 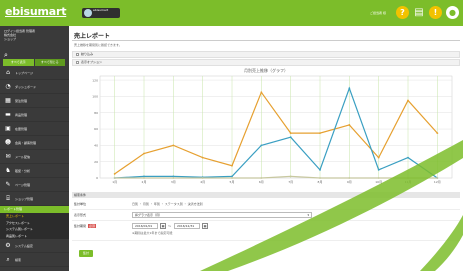 What do you see at coordinates (266, 54) in the screenshot?
I see `filter-toggle-row: 絞り込み` at bounding box center [266, 54].